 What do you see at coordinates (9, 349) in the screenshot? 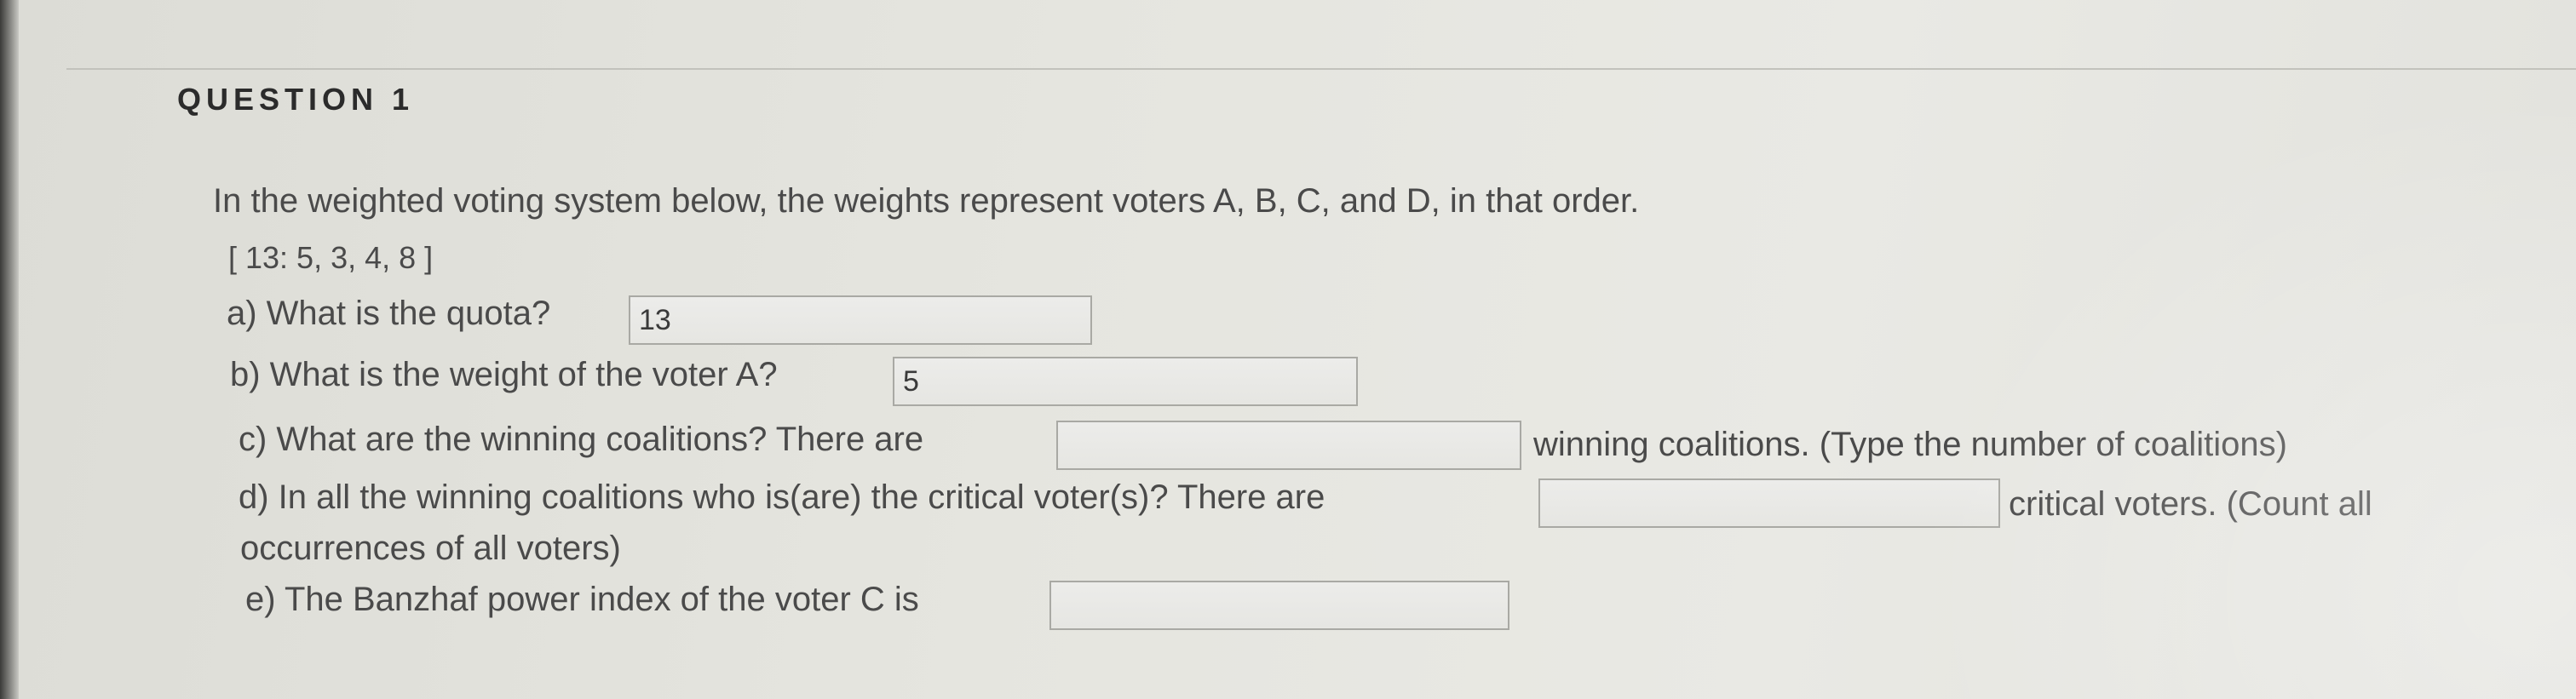
I see `monitor-bezel` at bounding box center [9, 349].